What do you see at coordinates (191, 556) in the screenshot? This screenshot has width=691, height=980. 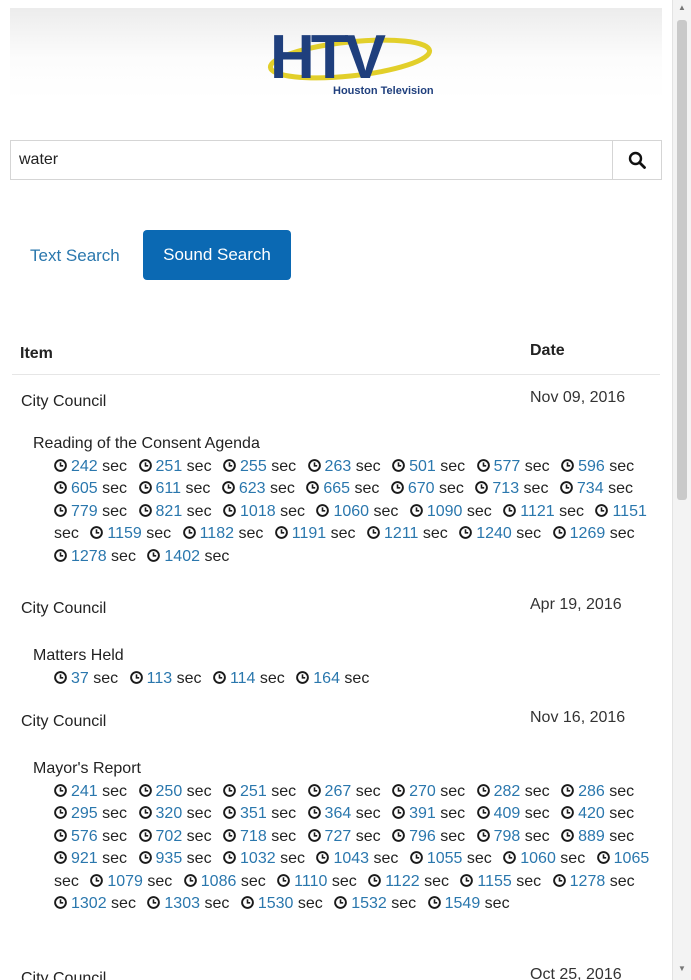 I see `clip-link: 1402 sec` at bounding box center [191, 556].